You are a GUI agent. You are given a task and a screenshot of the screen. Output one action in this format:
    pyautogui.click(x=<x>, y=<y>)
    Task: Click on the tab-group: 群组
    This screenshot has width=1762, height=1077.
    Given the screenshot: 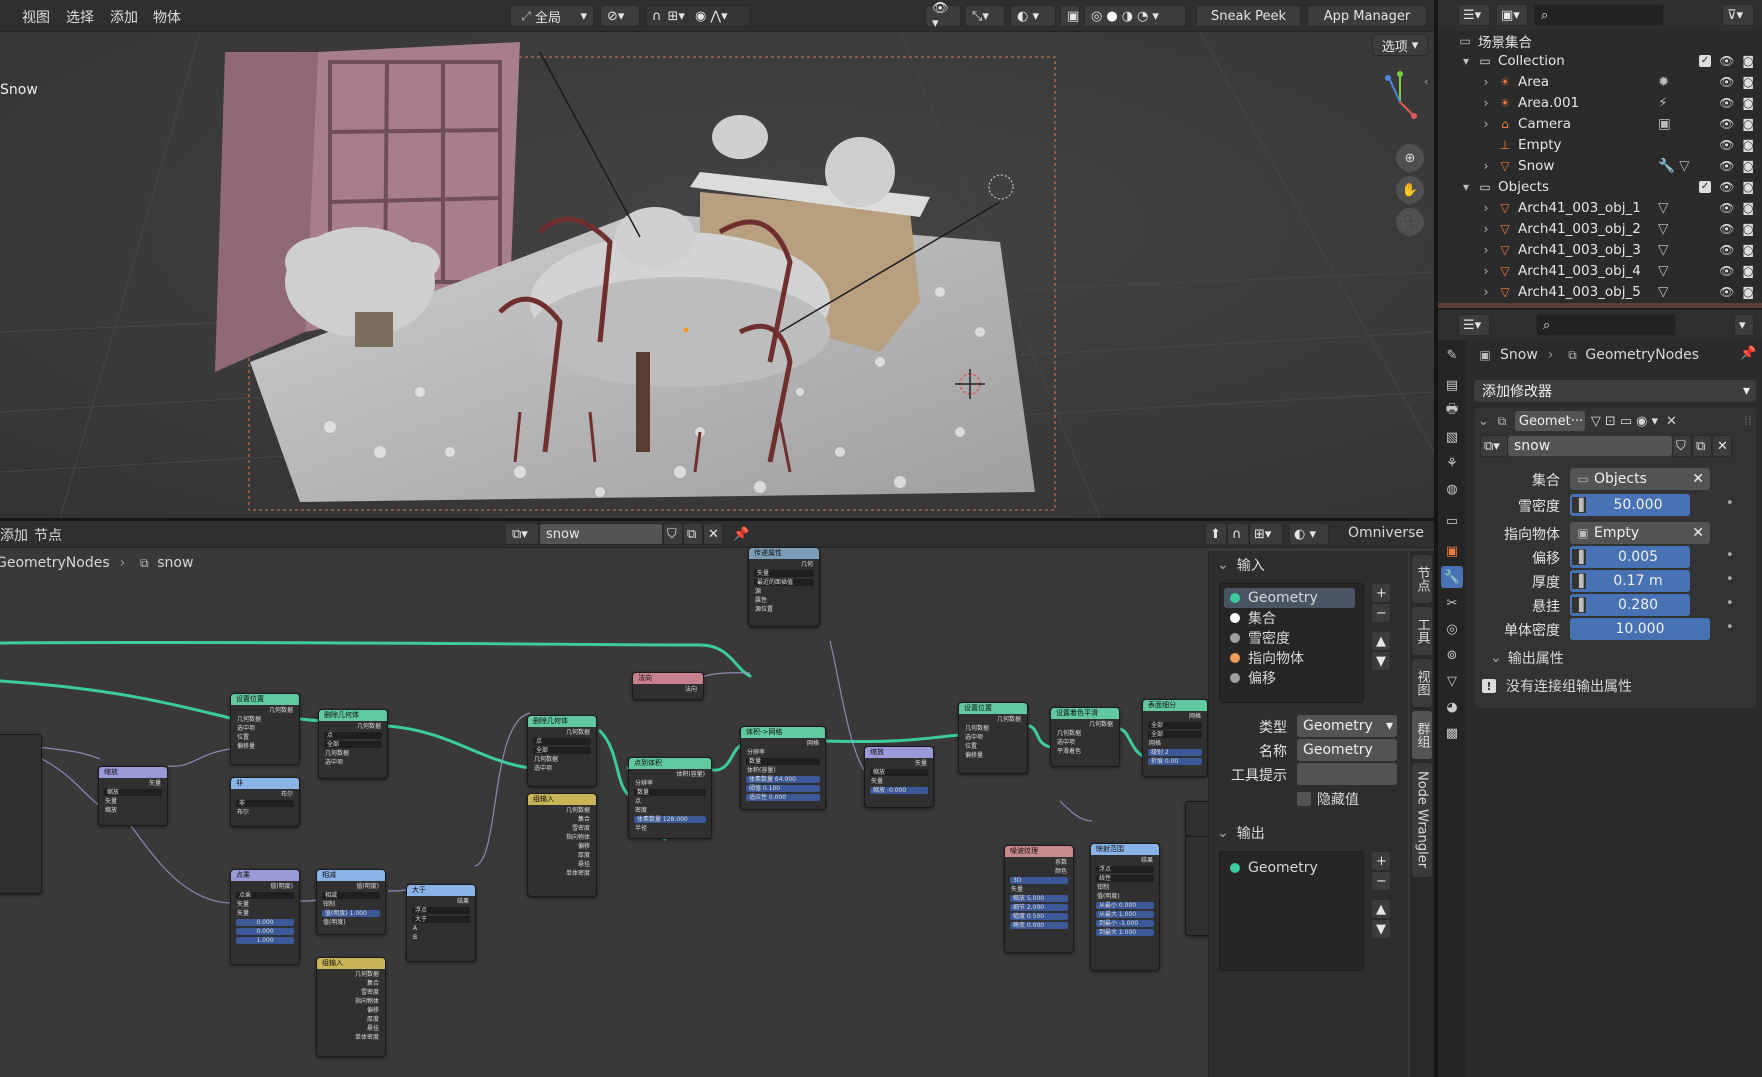 What is the action you would take?
    pyautogui.click(x=1422, y=735)
    